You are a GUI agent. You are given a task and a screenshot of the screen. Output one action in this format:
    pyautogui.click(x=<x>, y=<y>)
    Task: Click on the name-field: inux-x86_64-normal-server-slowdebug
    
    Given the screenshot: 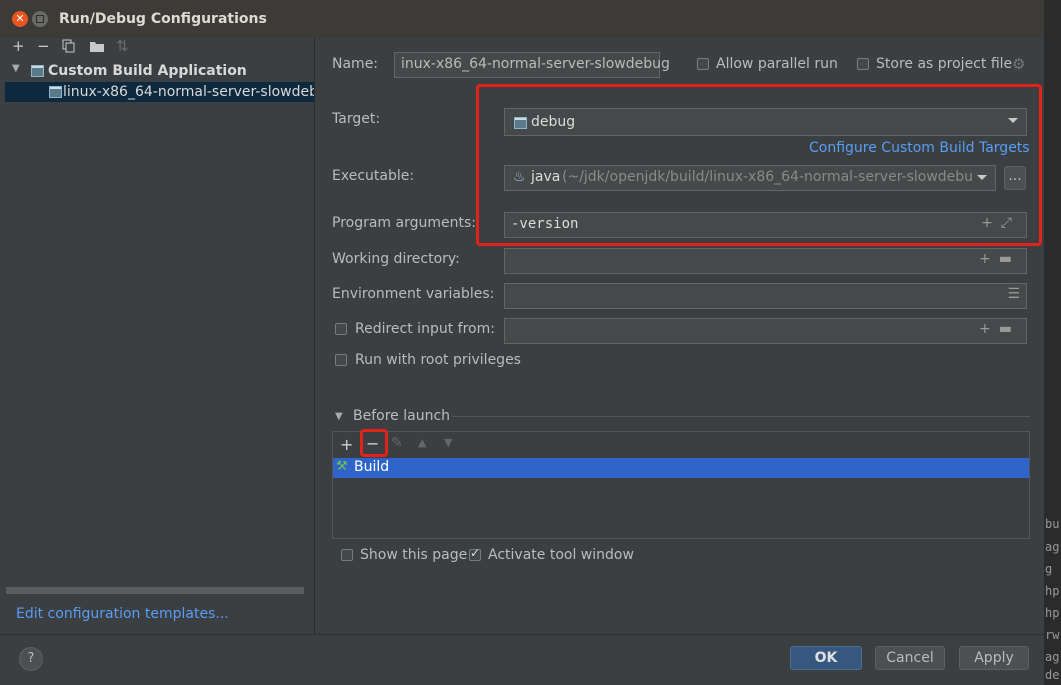 What is the action you would take?
    pyautogui.click(x=532, y=65)
    